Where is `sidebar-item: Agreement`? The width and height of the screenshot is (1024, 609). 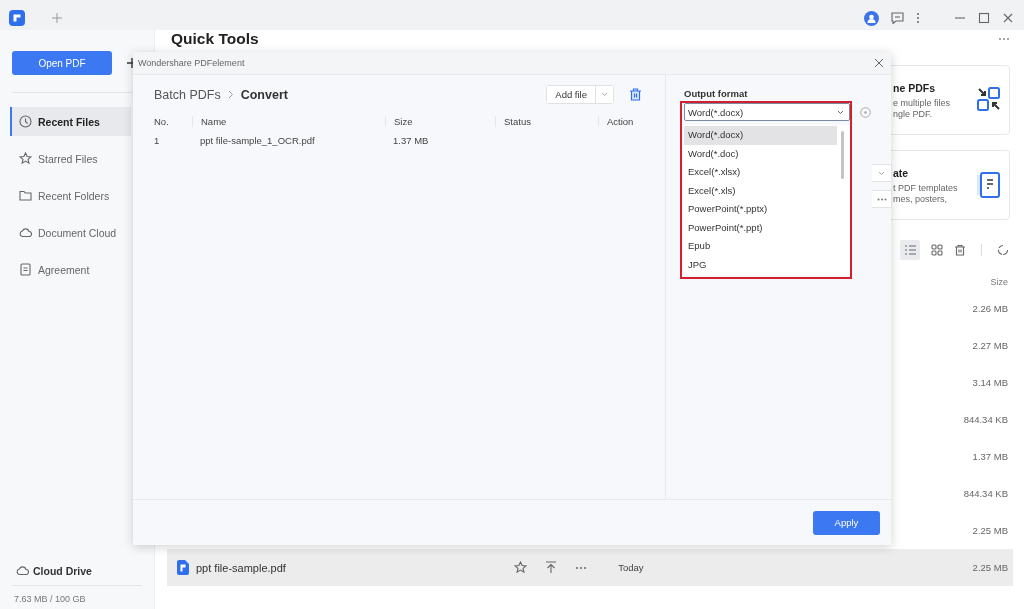
sidebar-item: Agreement is located at coordinates (70, 269).